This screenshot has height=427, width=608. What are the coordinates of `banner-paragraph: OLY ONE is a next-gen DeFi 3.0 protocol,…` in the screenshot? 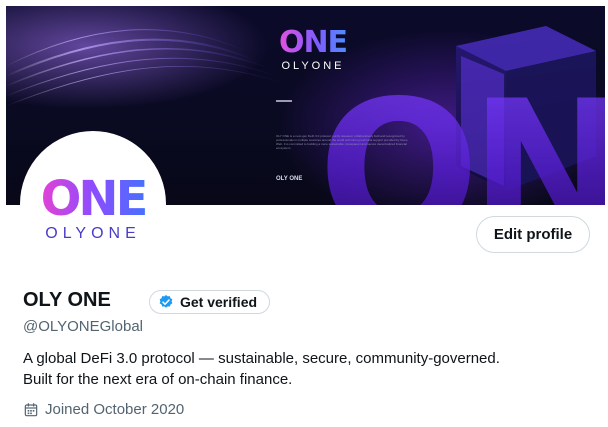 It's located at (342, 142).